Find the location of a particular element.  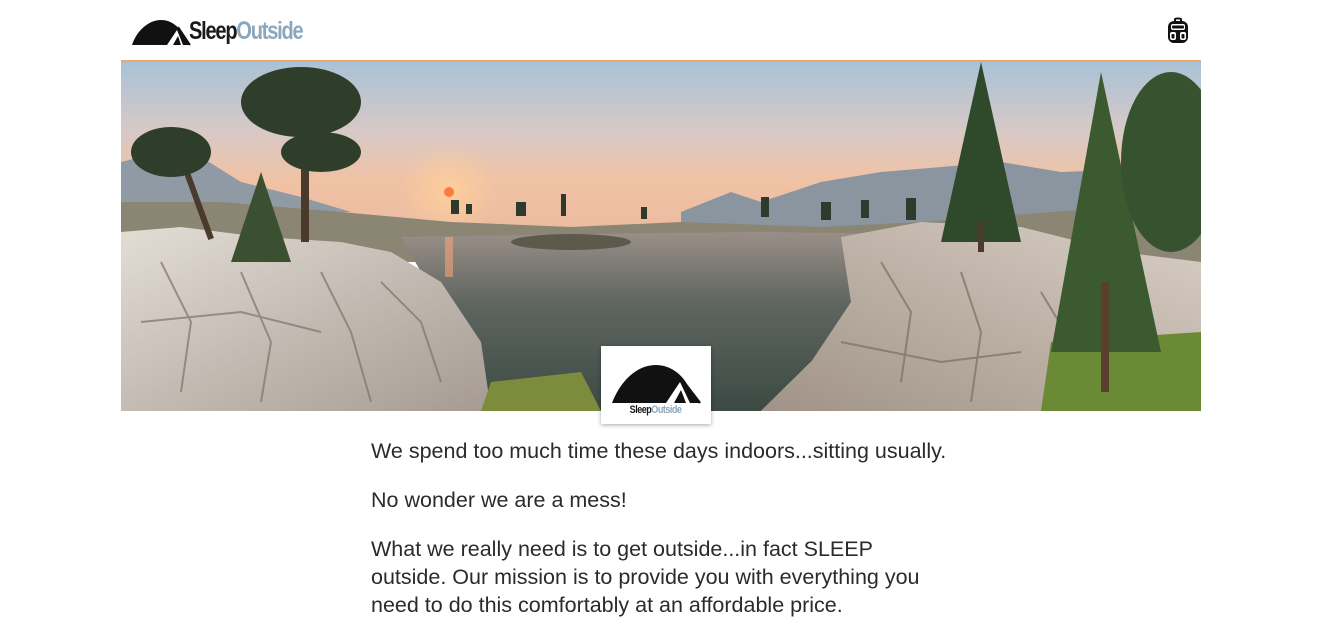

logo-text: SleepOutside is located at coordinates (246, 30).